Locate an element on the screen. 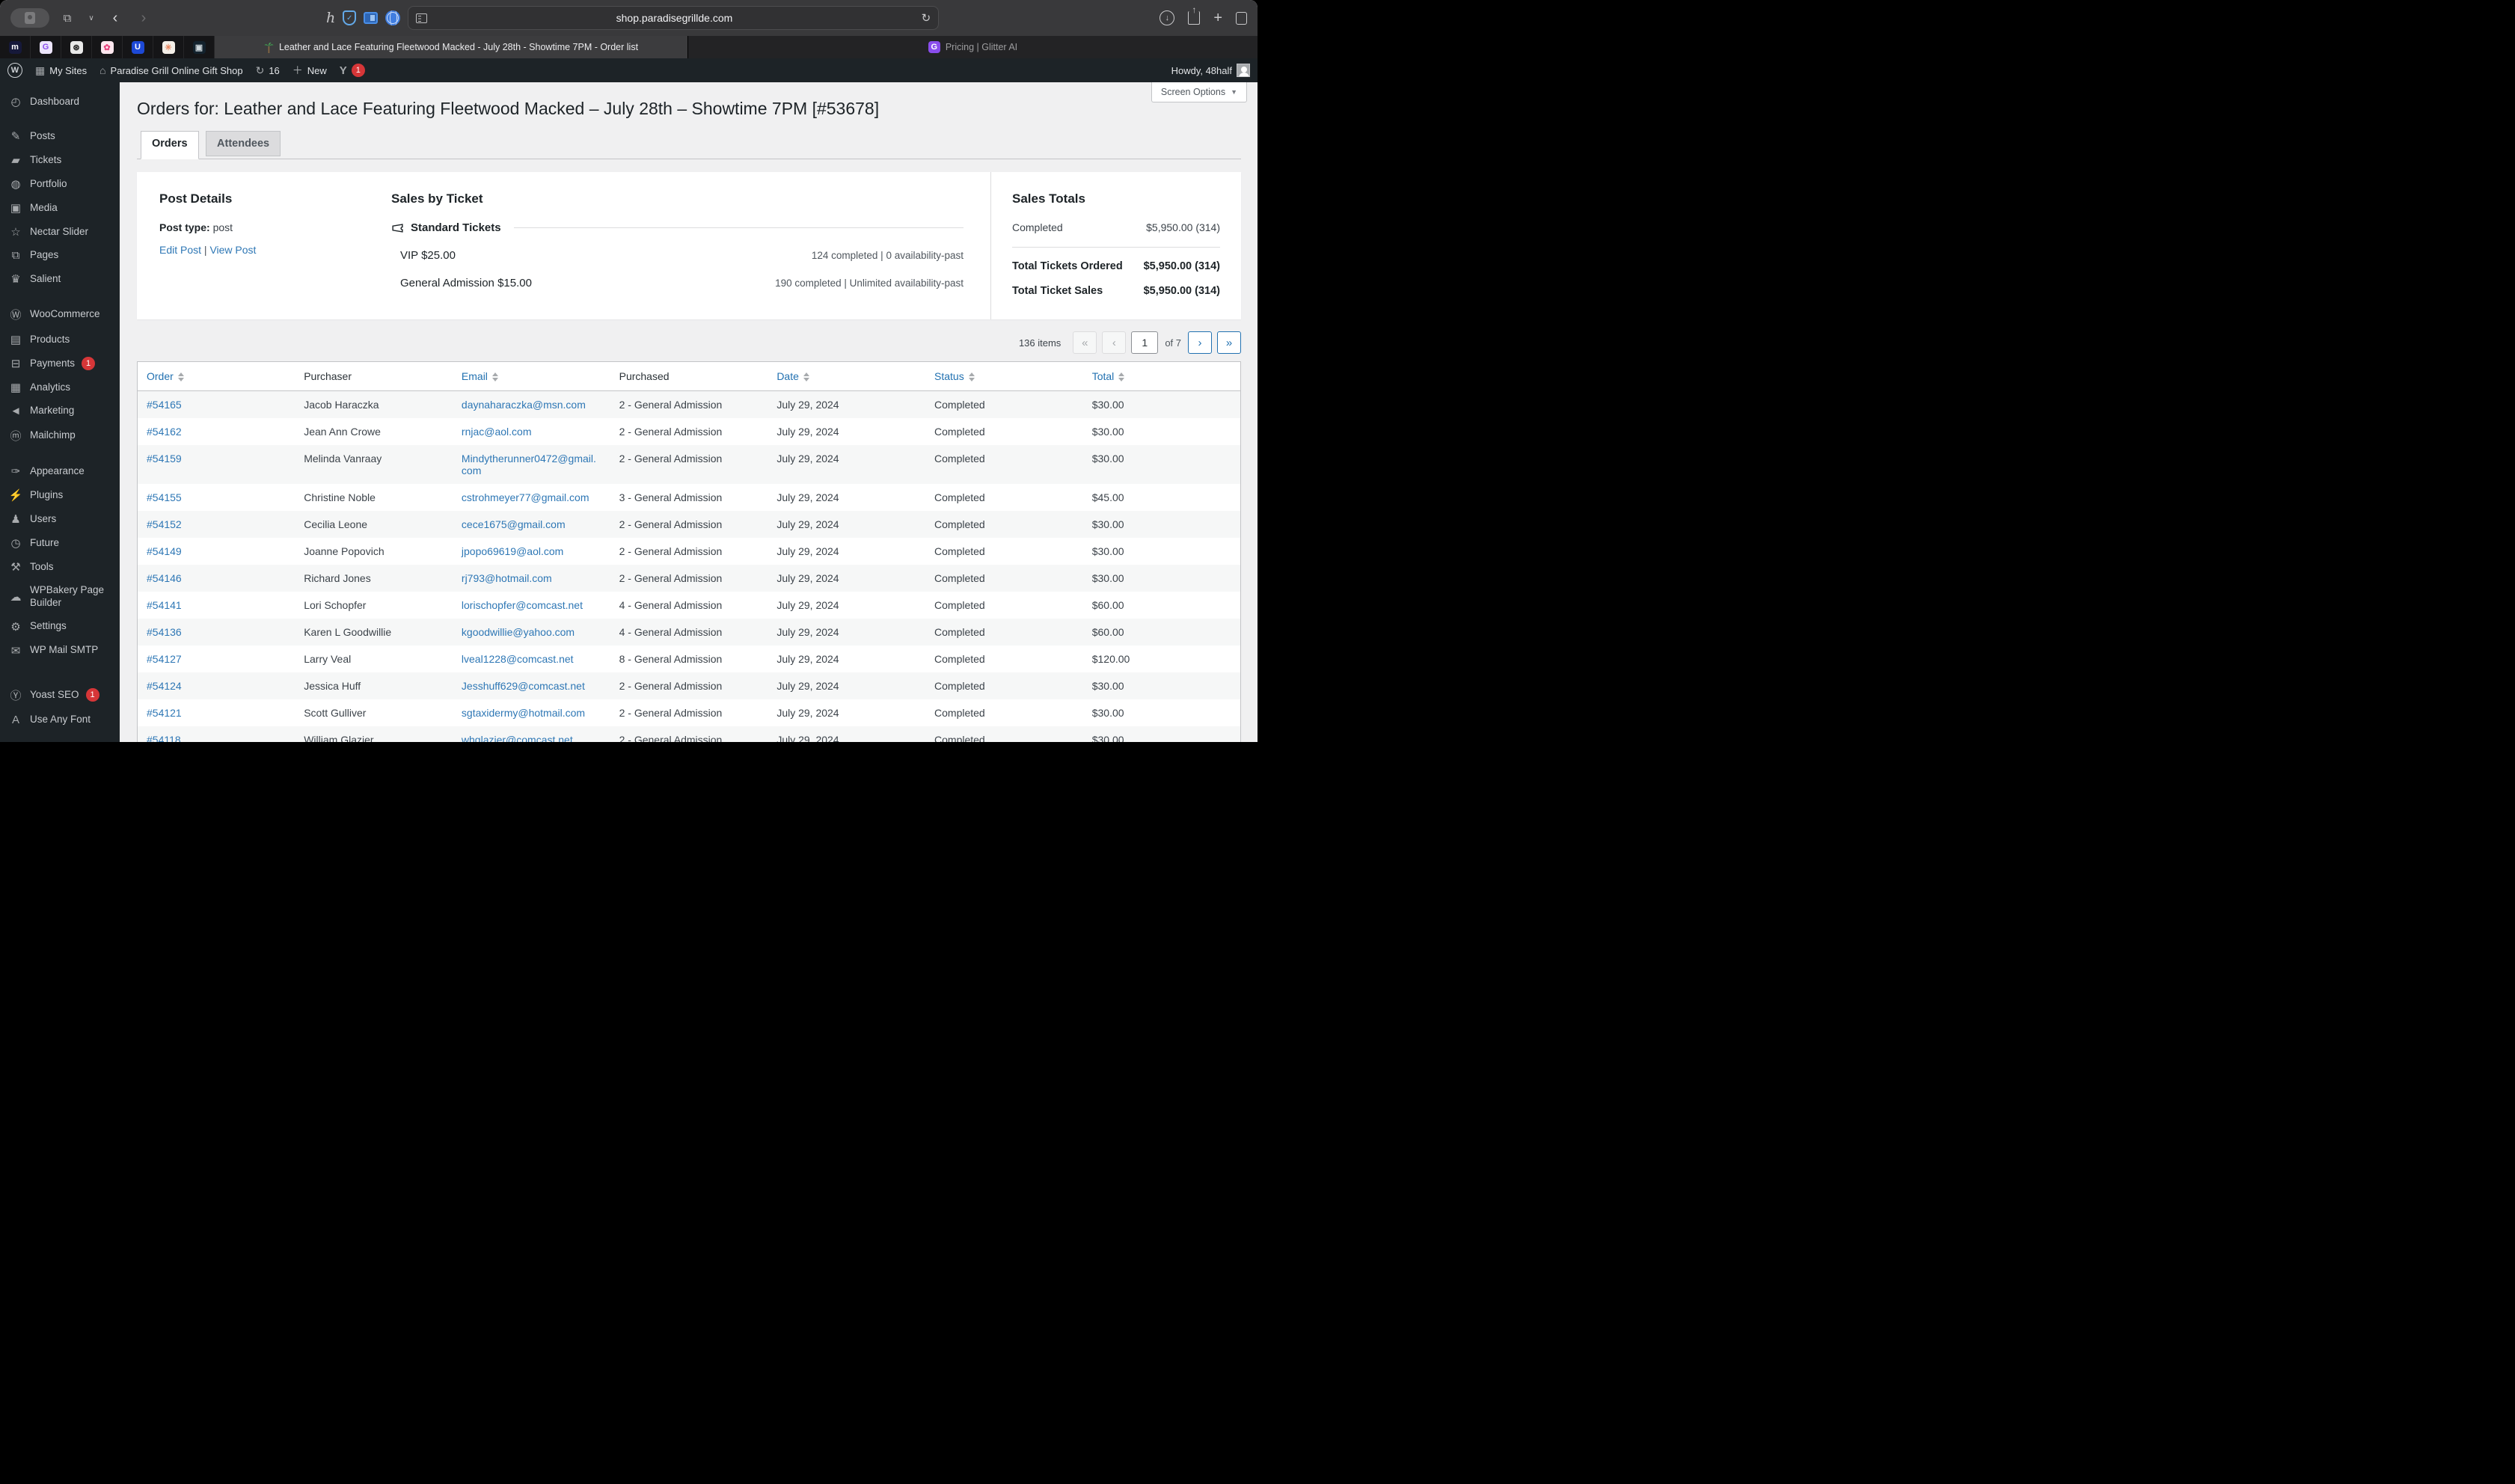 The image size is (2515, 1484). sidebar-item-pages: ⧉ Pages is located at coordinates (60, 255).